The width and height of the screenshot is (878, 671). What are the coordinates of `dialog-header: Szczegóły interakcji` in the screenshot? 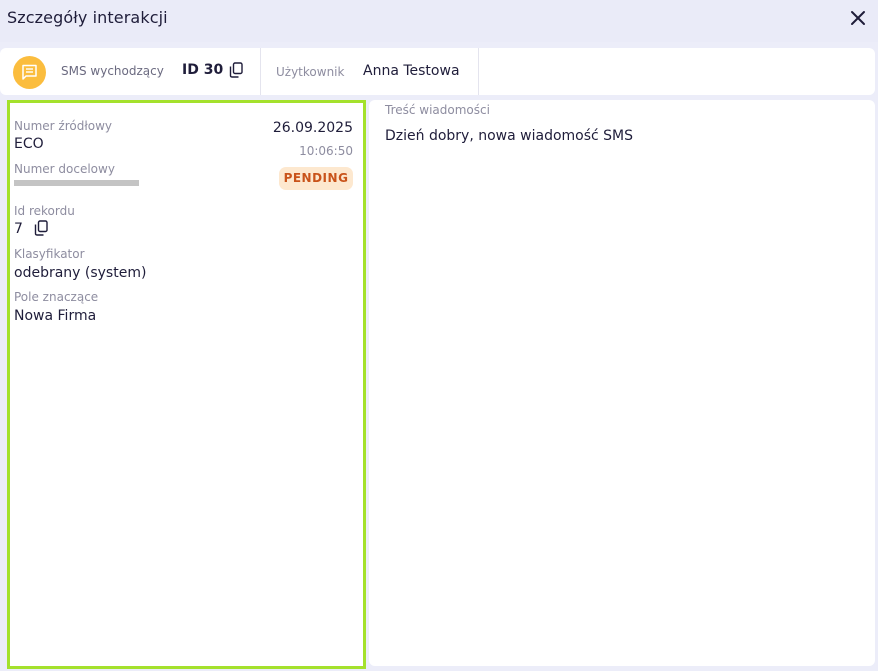 It's located at (439, 21).